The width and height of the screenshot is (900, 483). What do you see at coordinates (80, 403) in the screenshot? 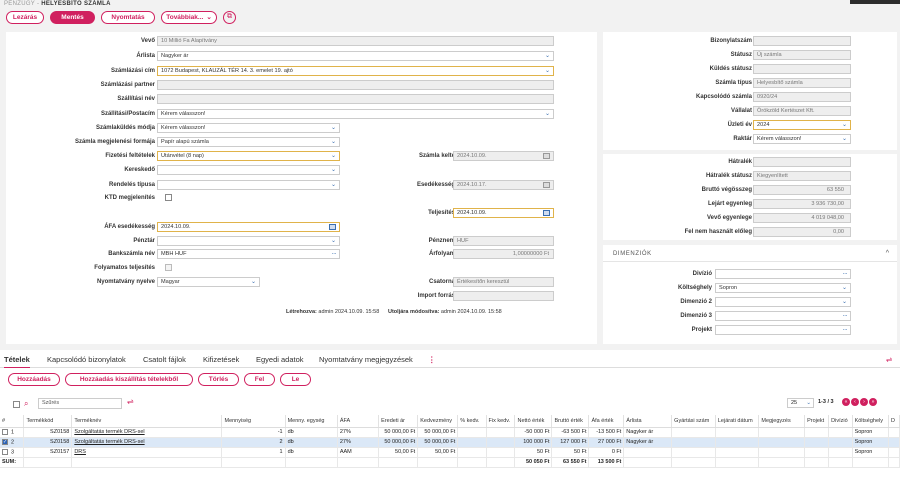
I see `filter-input: Szűrés` at bounding box center [80, 403].